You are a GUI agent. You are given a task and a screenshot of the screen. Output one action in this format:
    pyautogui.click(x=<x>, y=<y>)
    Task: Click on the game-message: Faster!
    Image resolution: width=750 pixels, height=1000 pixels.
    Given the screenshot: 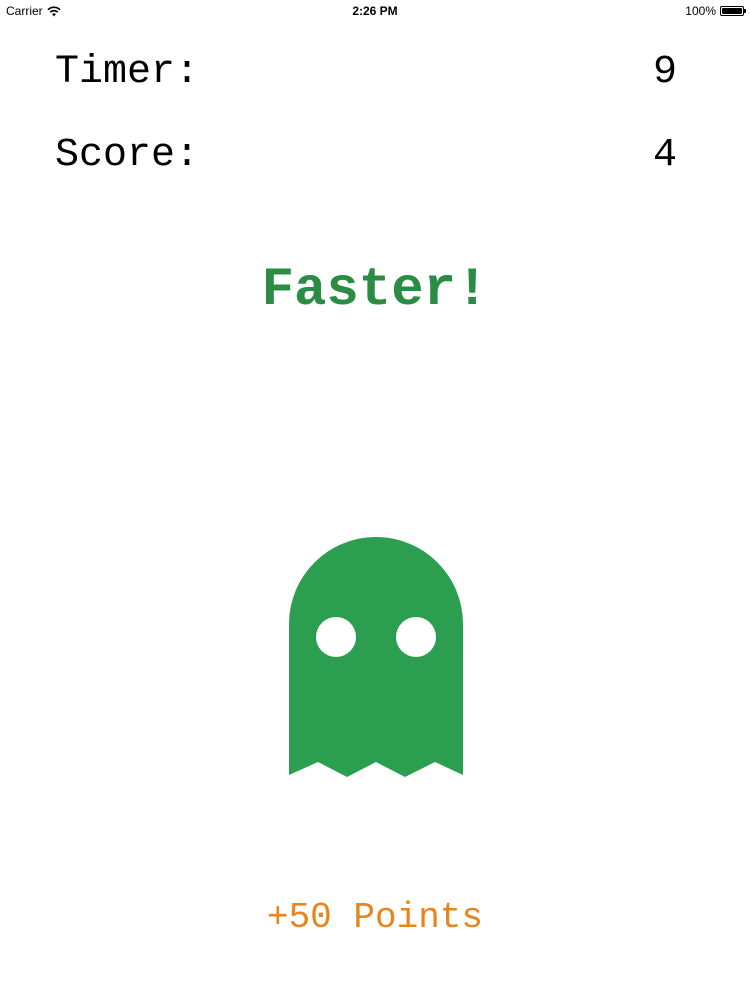 What is the action you would take?
    pyautogui.click(x=375, y=290)
    